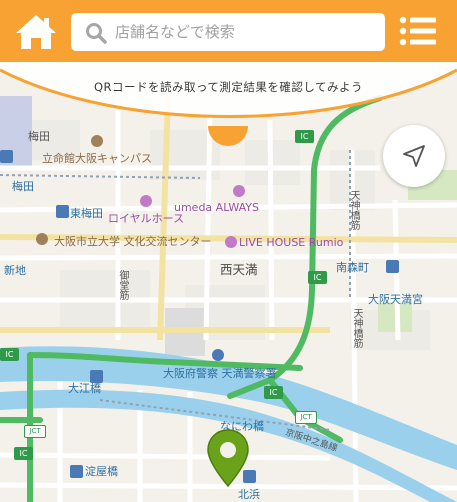  Describe the element at coordinates (86, 213) in the screenshot. I see `map-label-higashi-umeda: 東梅田` at that location.